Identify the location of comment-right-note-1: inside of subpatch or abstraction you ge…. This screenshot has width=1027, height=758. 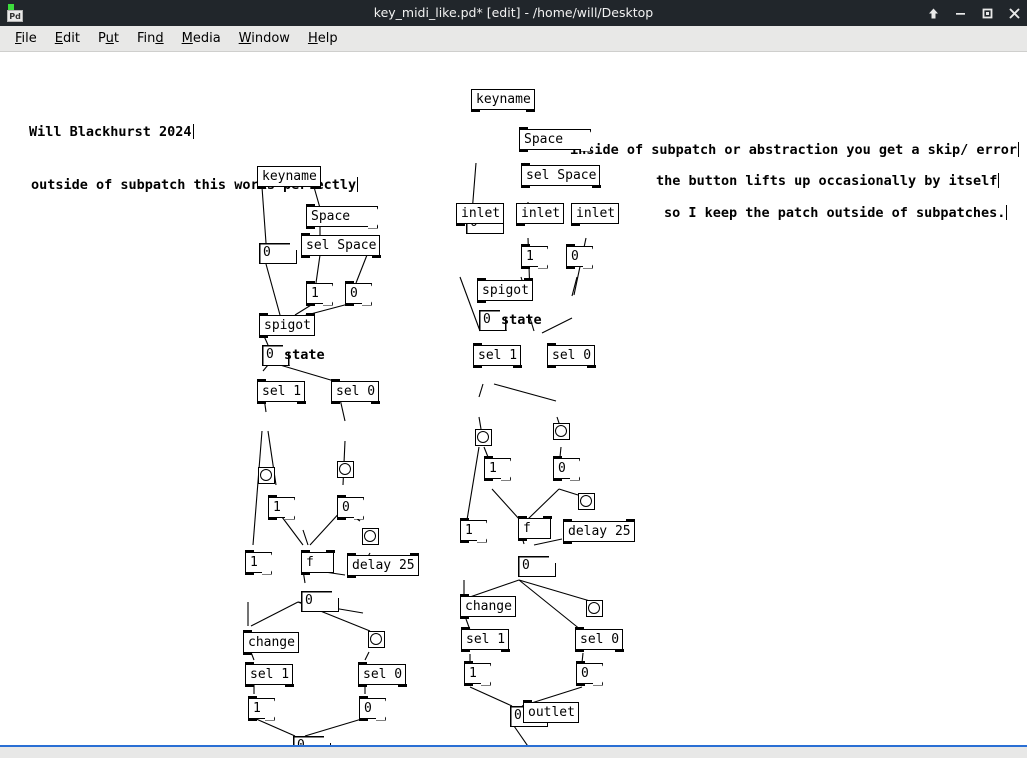
(795, 150).